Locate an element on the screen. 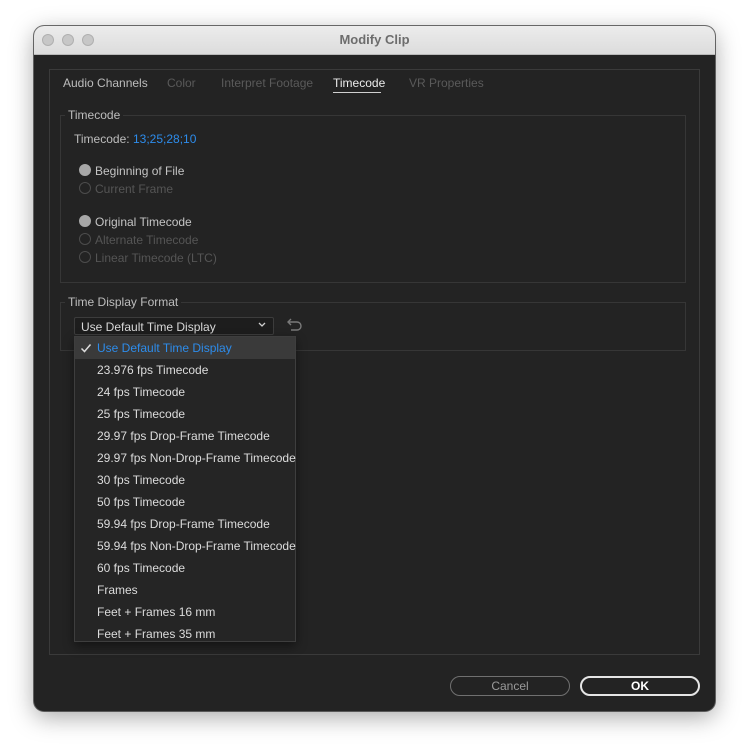 The image size is (749, 753). tab-interpret-footage: Interpret Footage is located at coordinates (267, 83).